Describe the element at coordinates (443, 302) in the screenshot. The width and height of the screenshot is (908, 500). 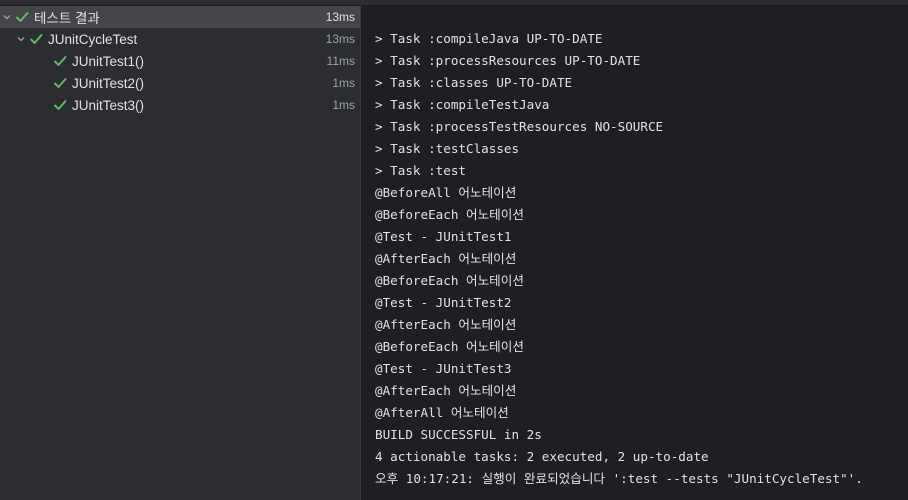
I see `console-line: @Test - JUnitTest2` at that location.